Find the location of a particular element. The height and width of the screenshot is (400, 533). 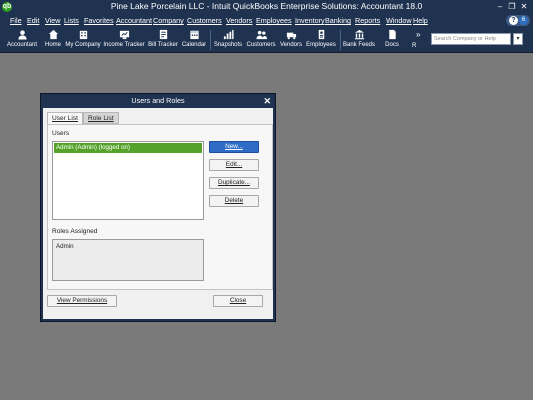

help-icon: ? is located at coordinates (513, 20).